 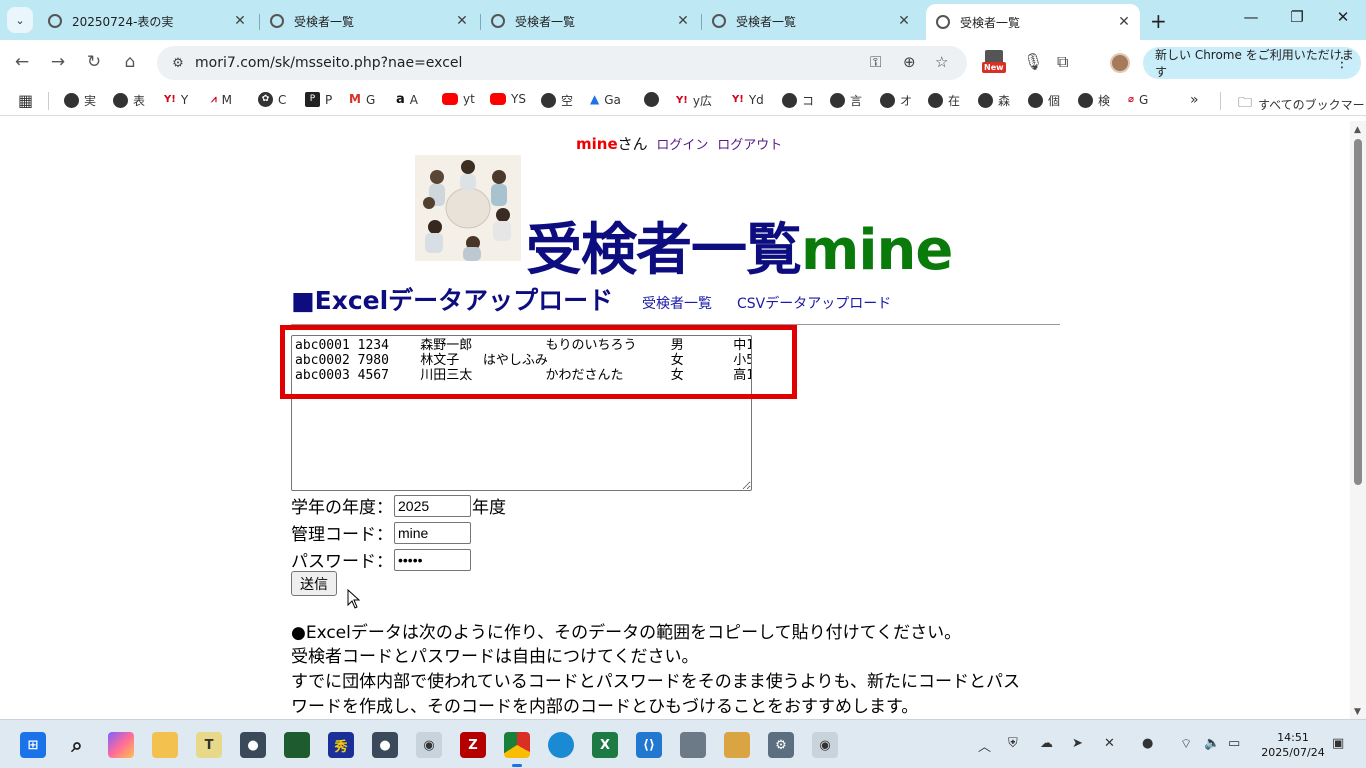 I want to click on maximize-button: ❐, so click(x=1297, y=17).